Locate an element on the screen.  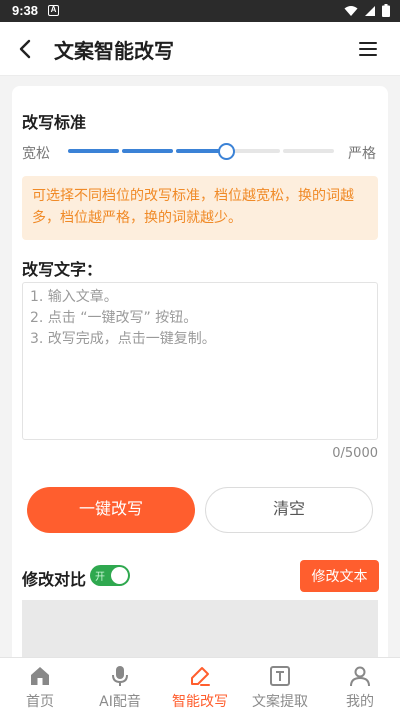
wifi-icon is located at coordinates (351, 10).